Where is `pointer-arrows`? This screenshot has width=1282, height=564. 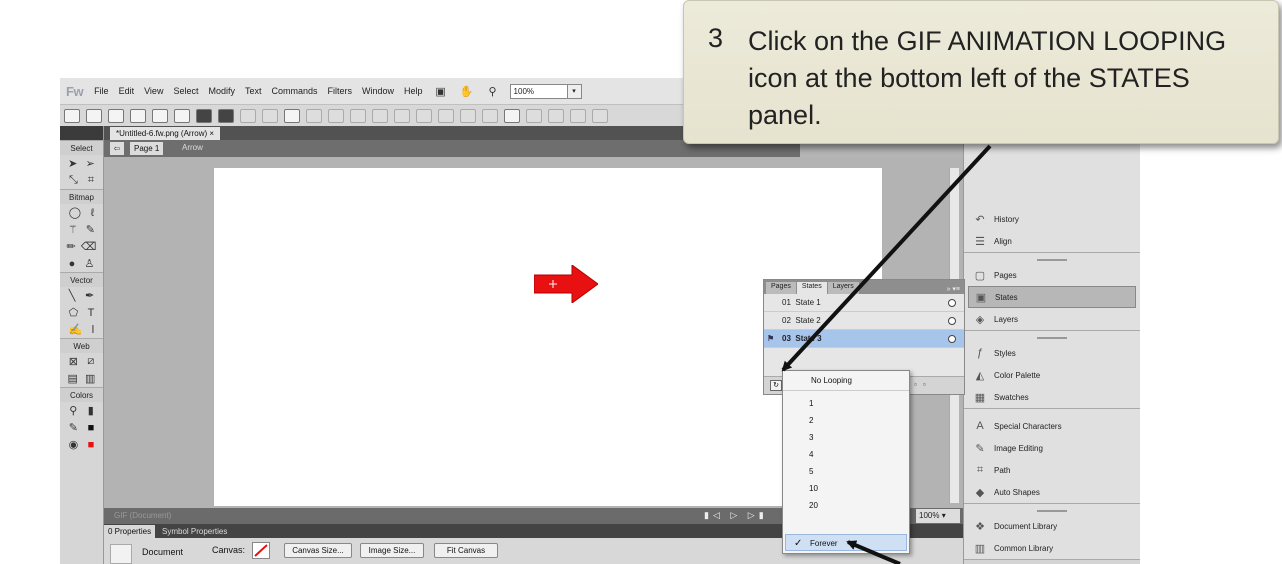
pointer-arrows is located at coordinates (886, 354).